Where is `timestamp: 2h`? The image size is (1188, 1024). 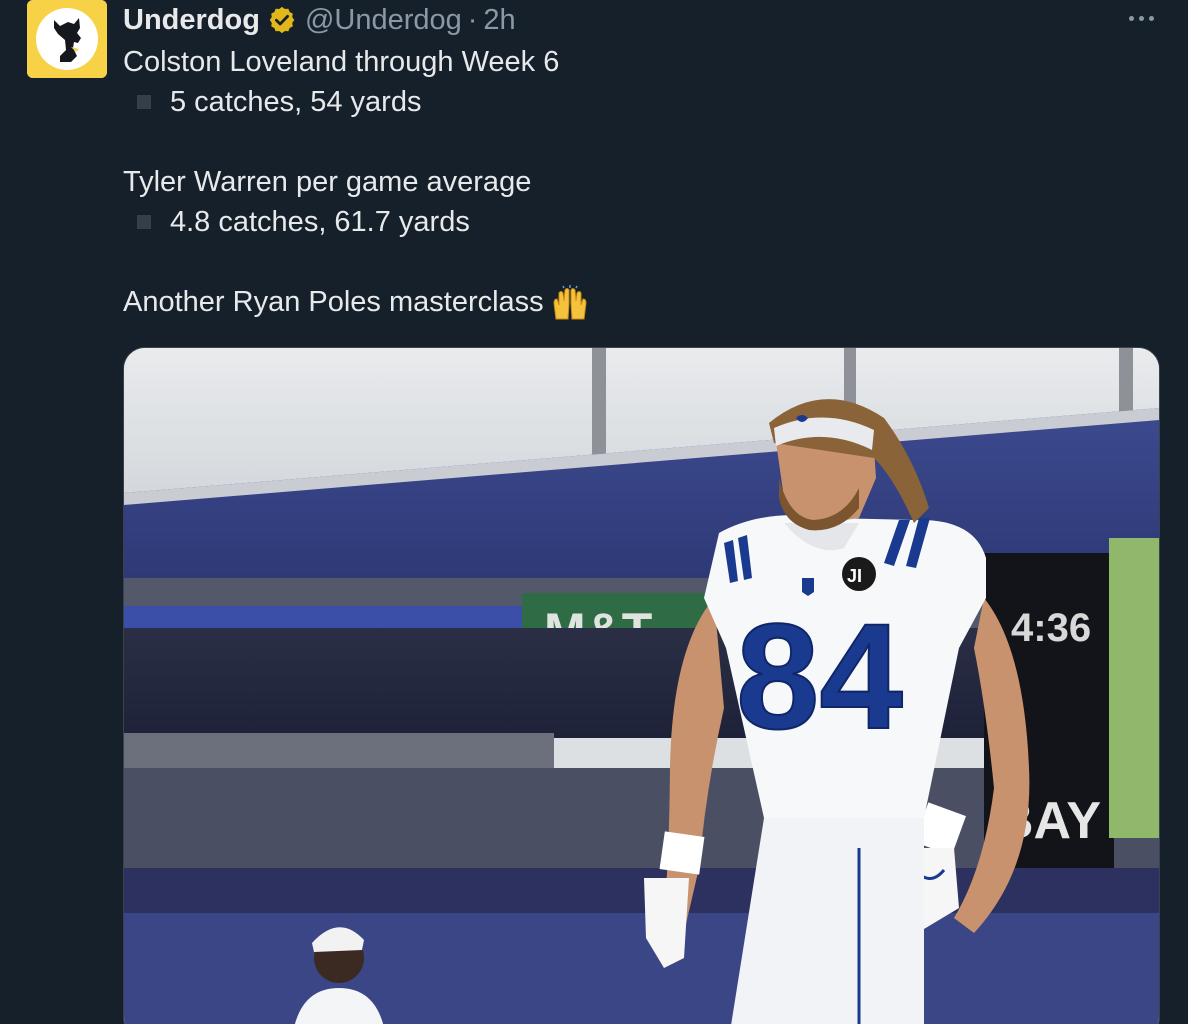
timestamp: 2h is located at coordinates (499, 20).